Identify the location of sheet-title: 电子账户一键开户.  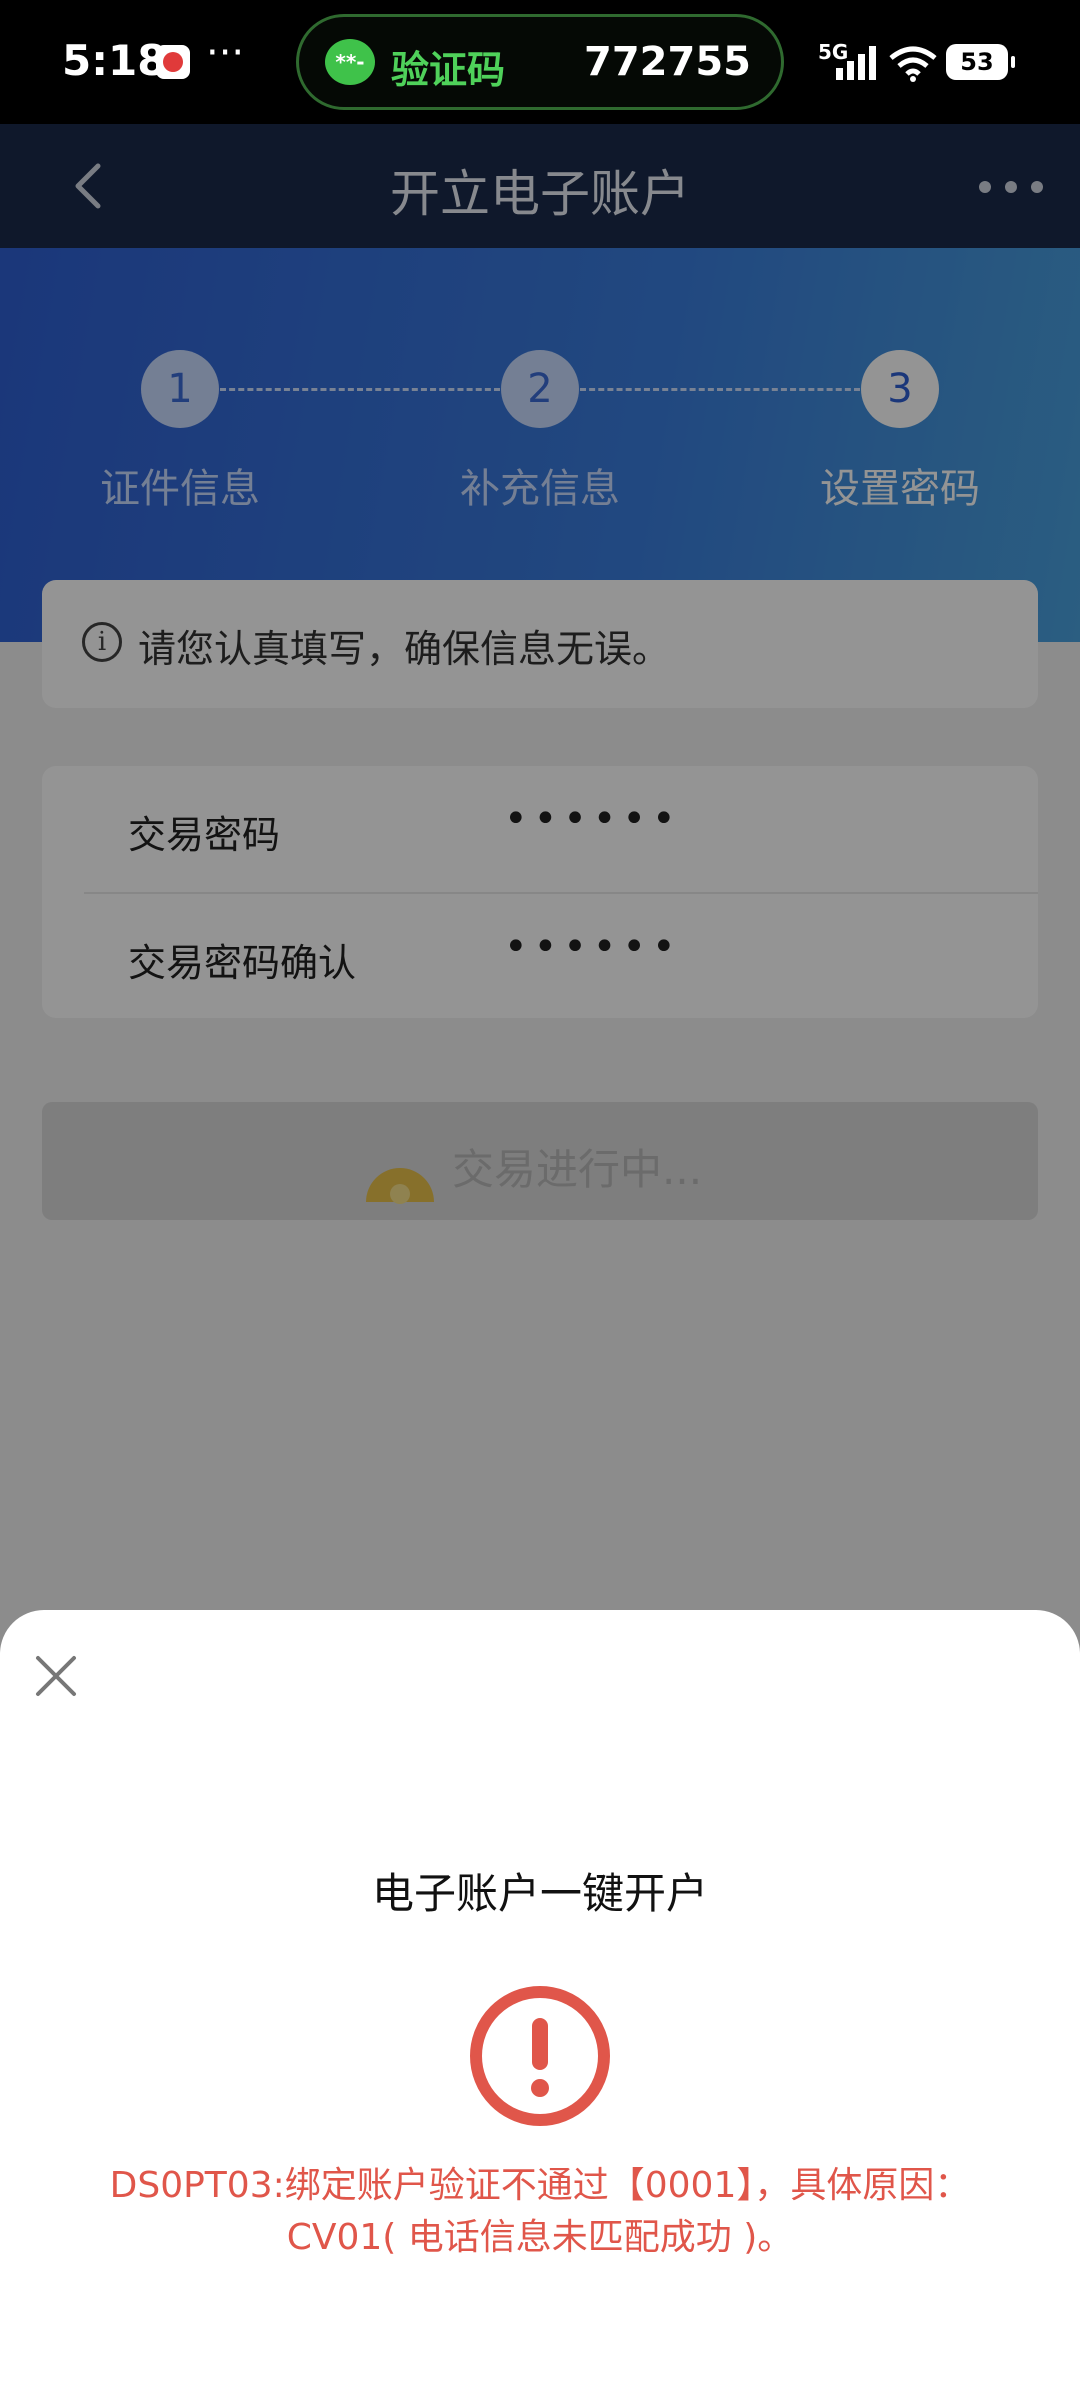
(539, 1893).